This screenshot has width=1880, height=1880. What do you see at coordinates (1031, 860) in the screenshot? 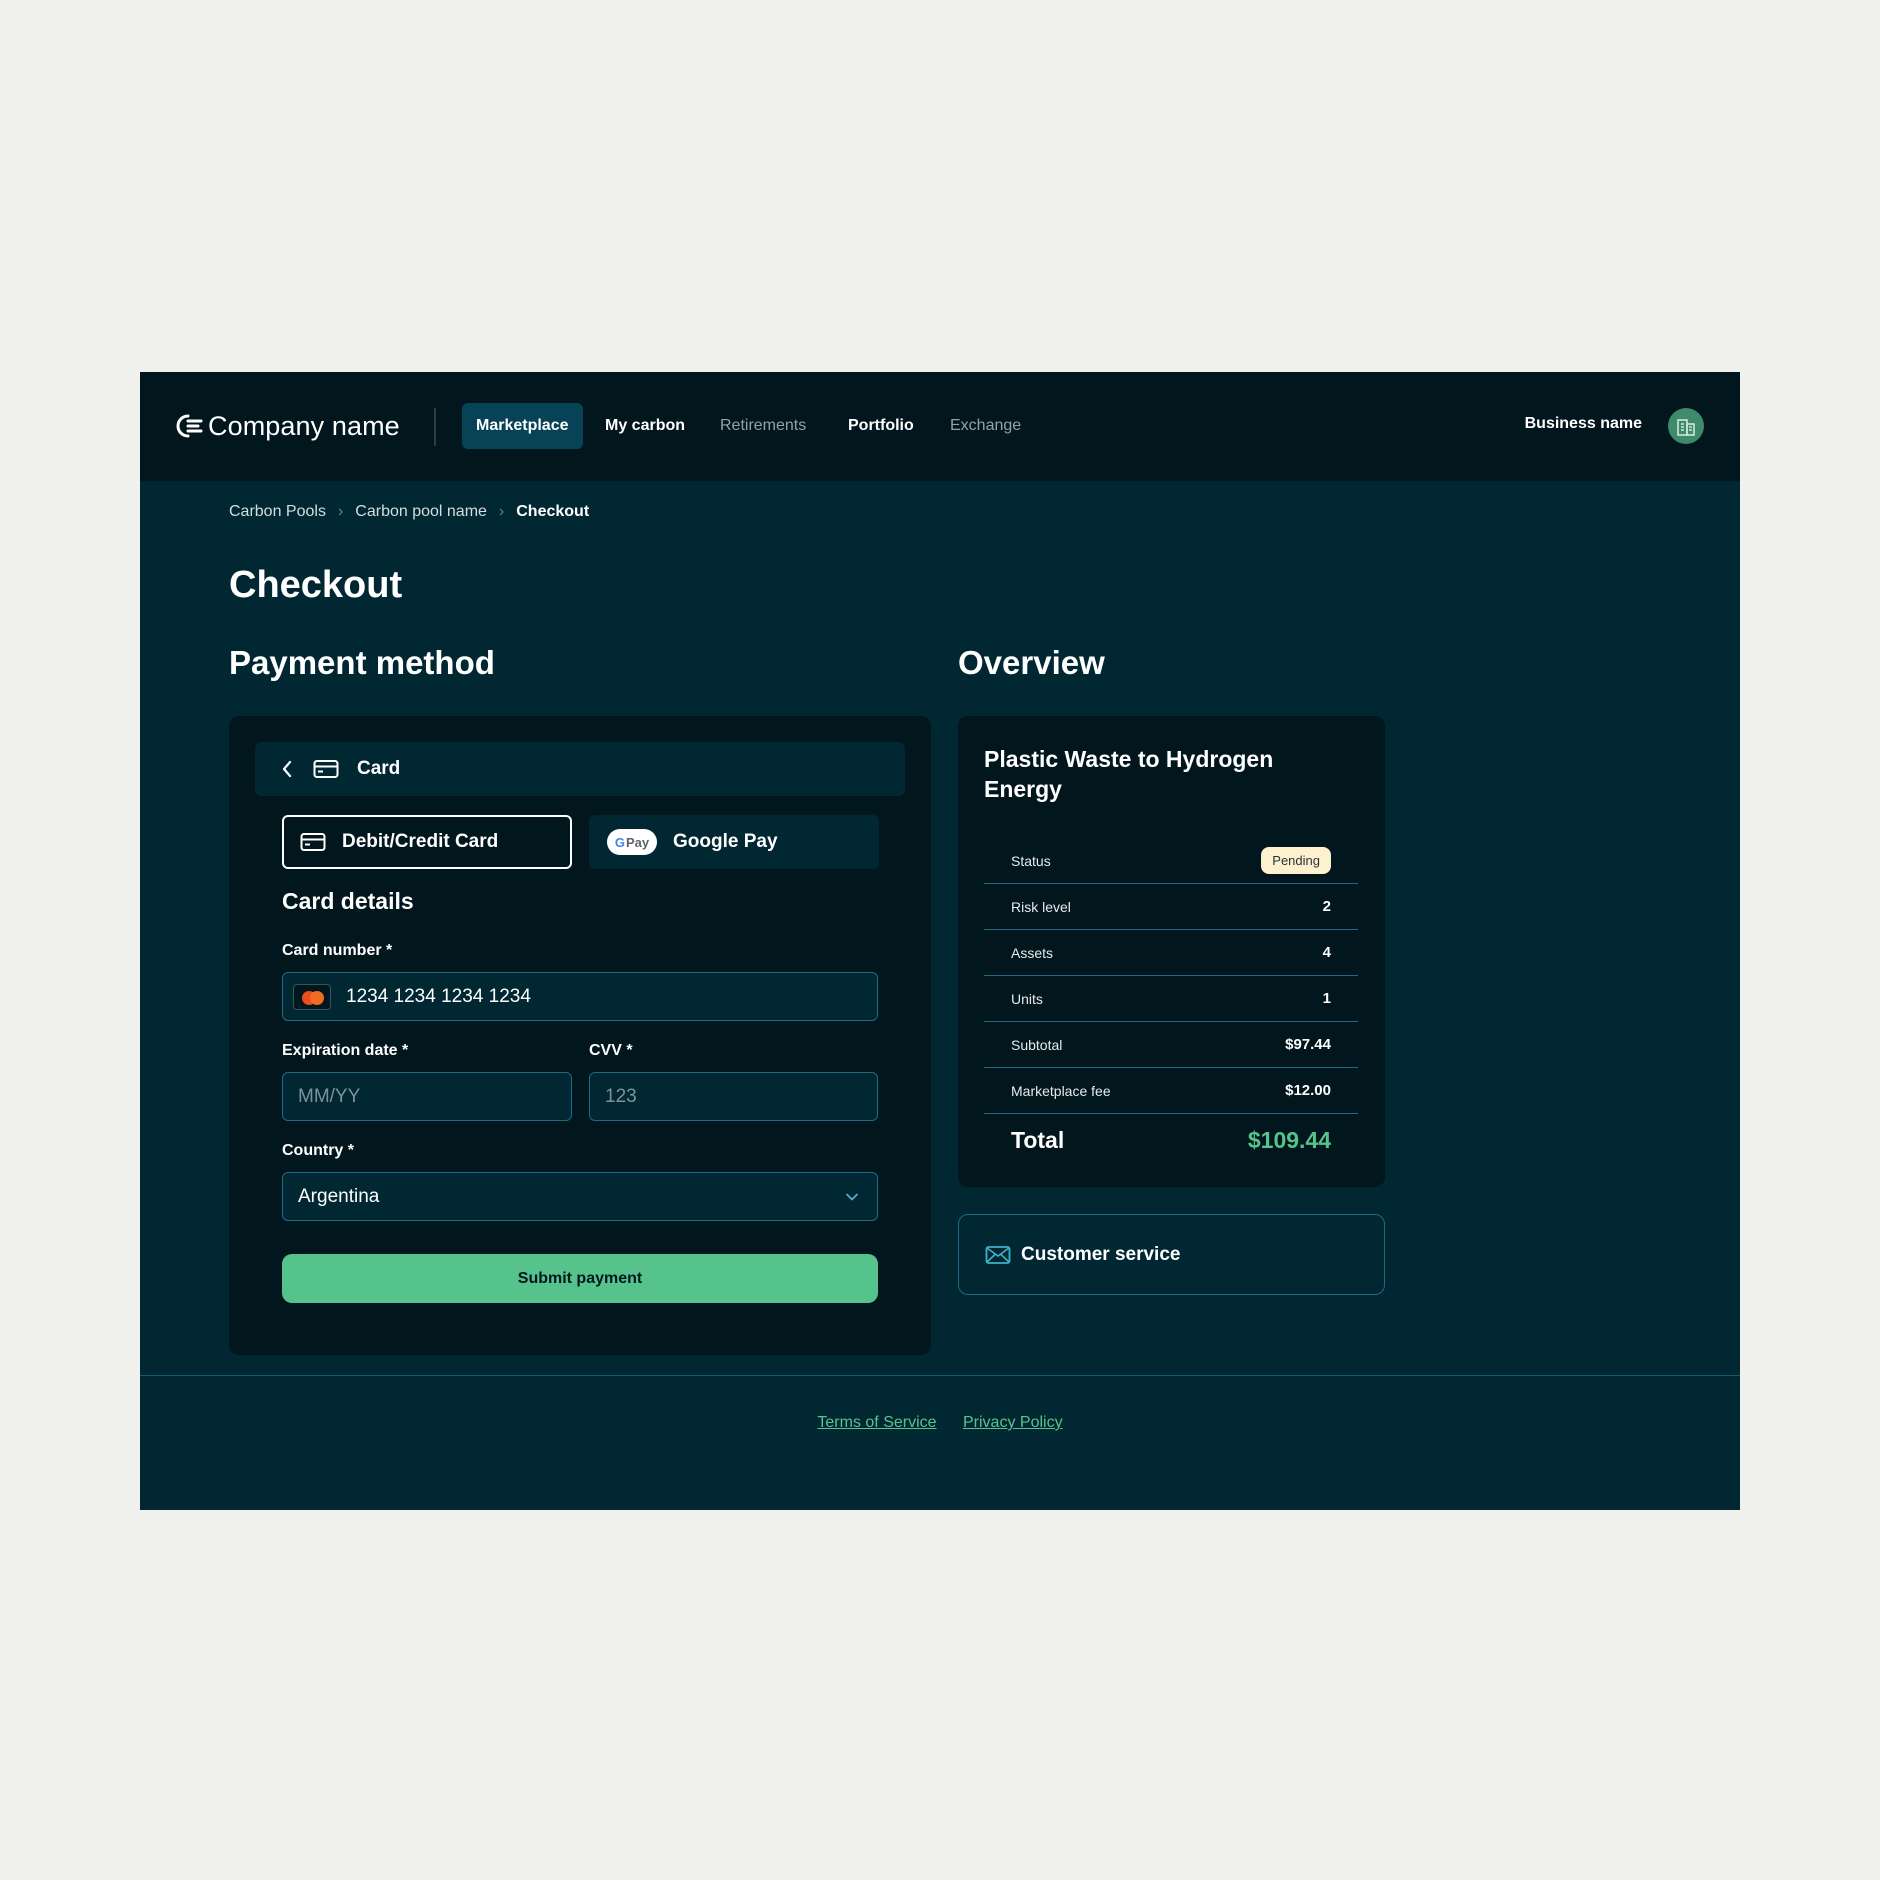
I see `row-label: Status` at bounding box center [1031, 860].